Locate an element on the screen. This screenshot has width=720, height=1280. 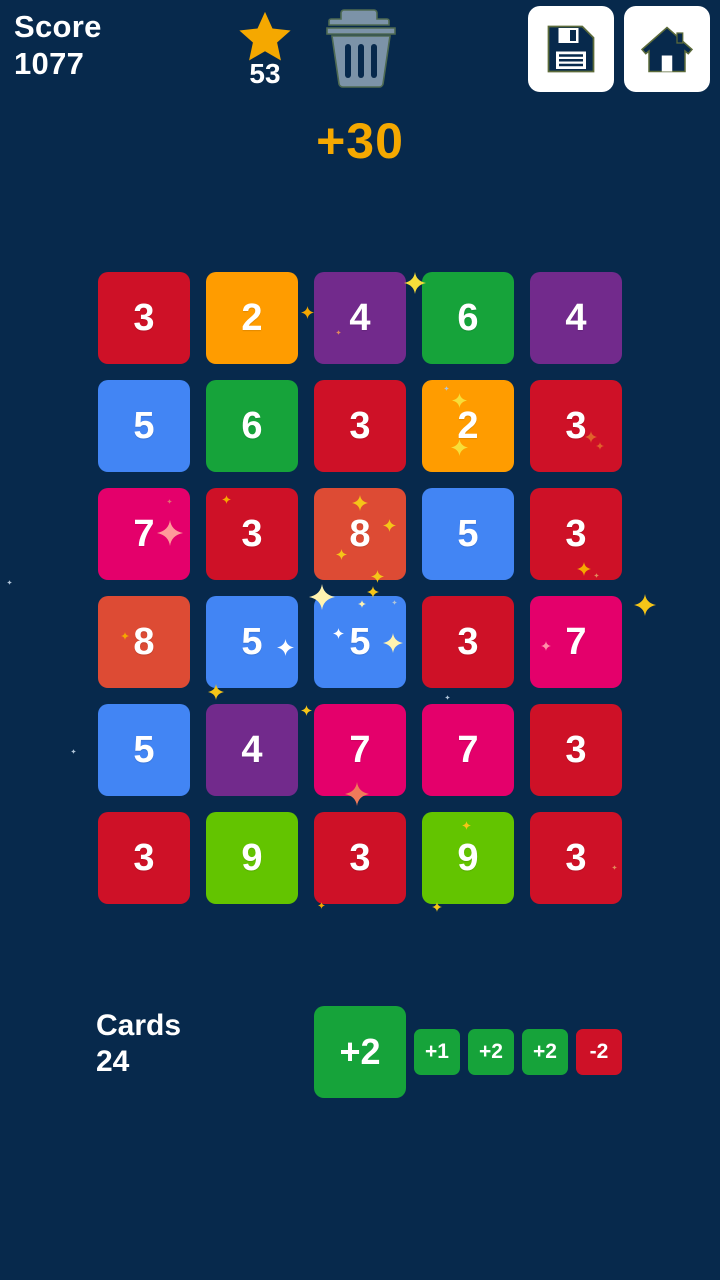
card-stack: +2 +1 +2 +2 -2 is located at coordinates (468, 1052).